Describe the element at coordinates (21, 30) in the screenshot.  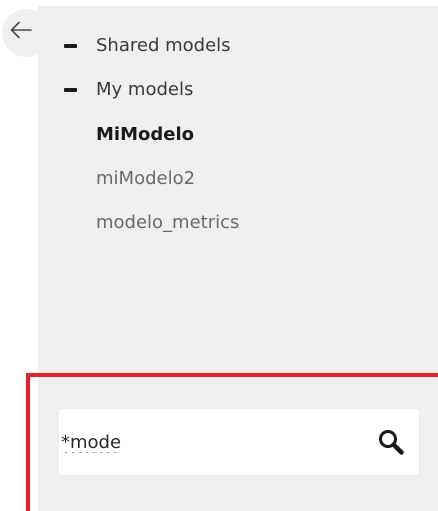
I see `arrow-left-icon` at that location.